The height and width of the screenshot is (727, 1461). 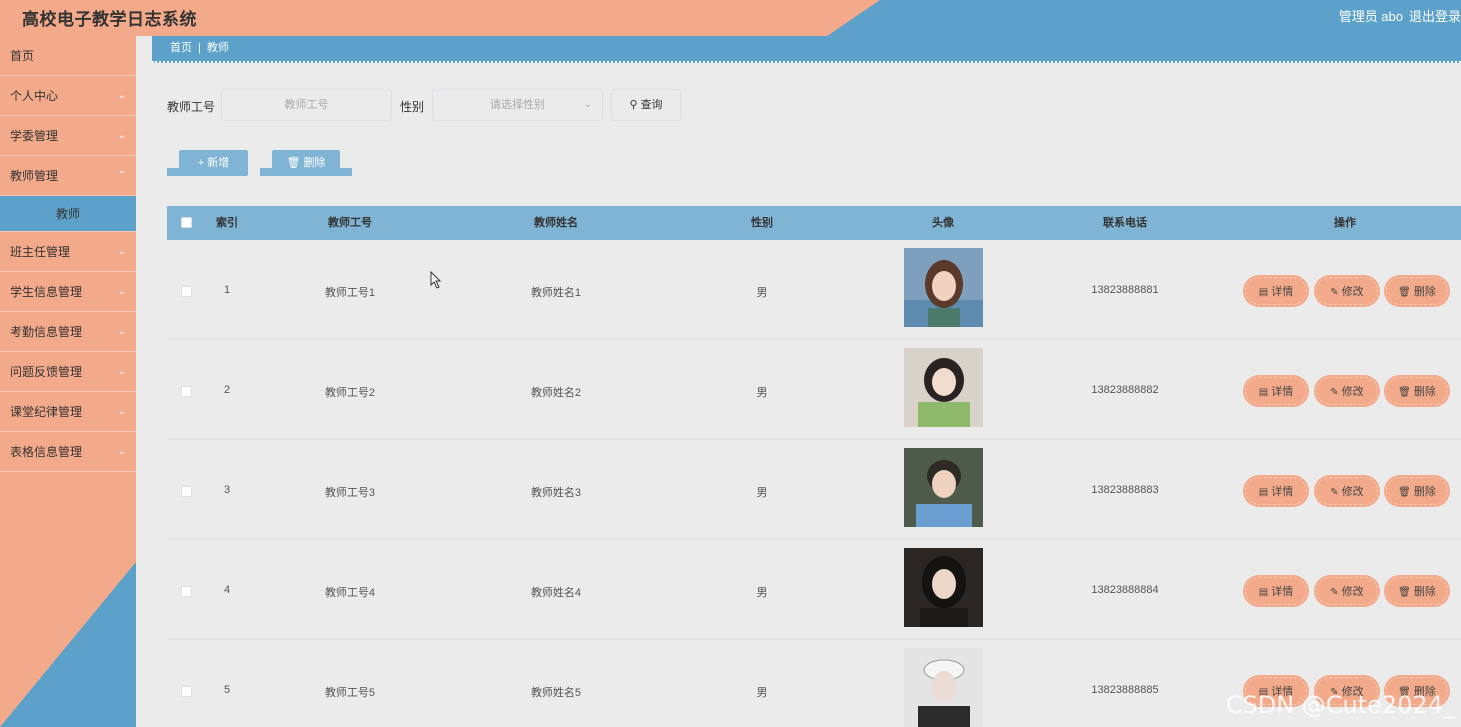 I want to click on sidebar-item-students: 学生信息管理 ⌄, so click(x=68, y=292).